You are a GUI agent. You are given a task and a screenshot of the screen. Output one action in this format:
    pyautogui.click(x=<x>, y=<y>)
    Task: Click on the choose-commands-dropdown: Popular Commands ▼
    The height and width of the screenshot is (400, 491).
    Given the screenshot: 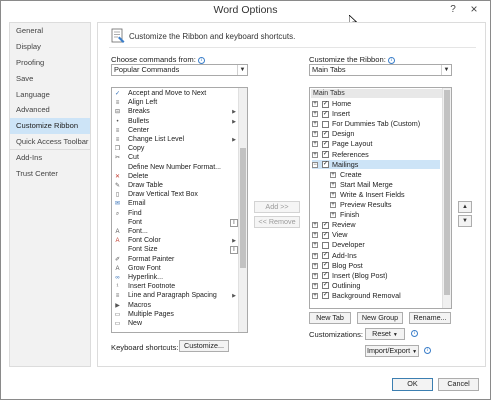 What is the action you would take?
    pyautogui.click(x=179, y=70)
    